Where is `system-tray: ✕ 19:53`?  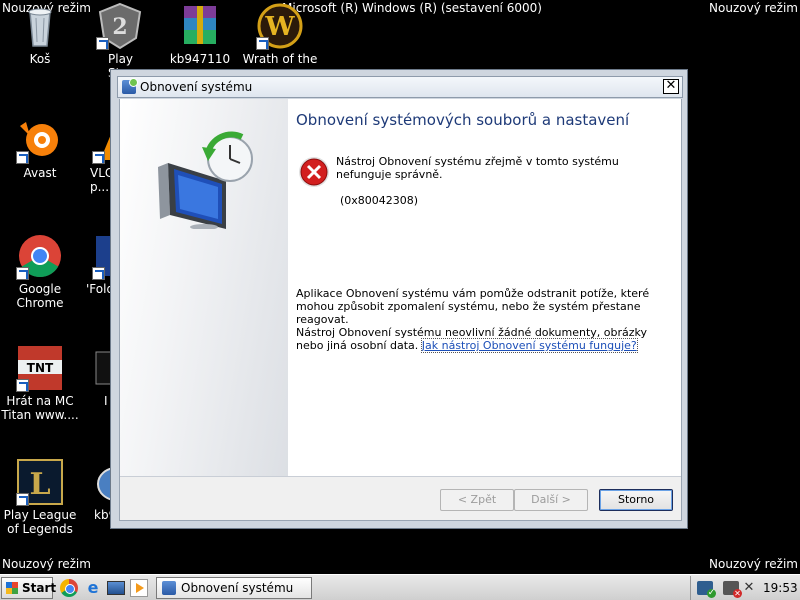
system-tray: ✕ 19:53 is located at coordinates (744, 588).